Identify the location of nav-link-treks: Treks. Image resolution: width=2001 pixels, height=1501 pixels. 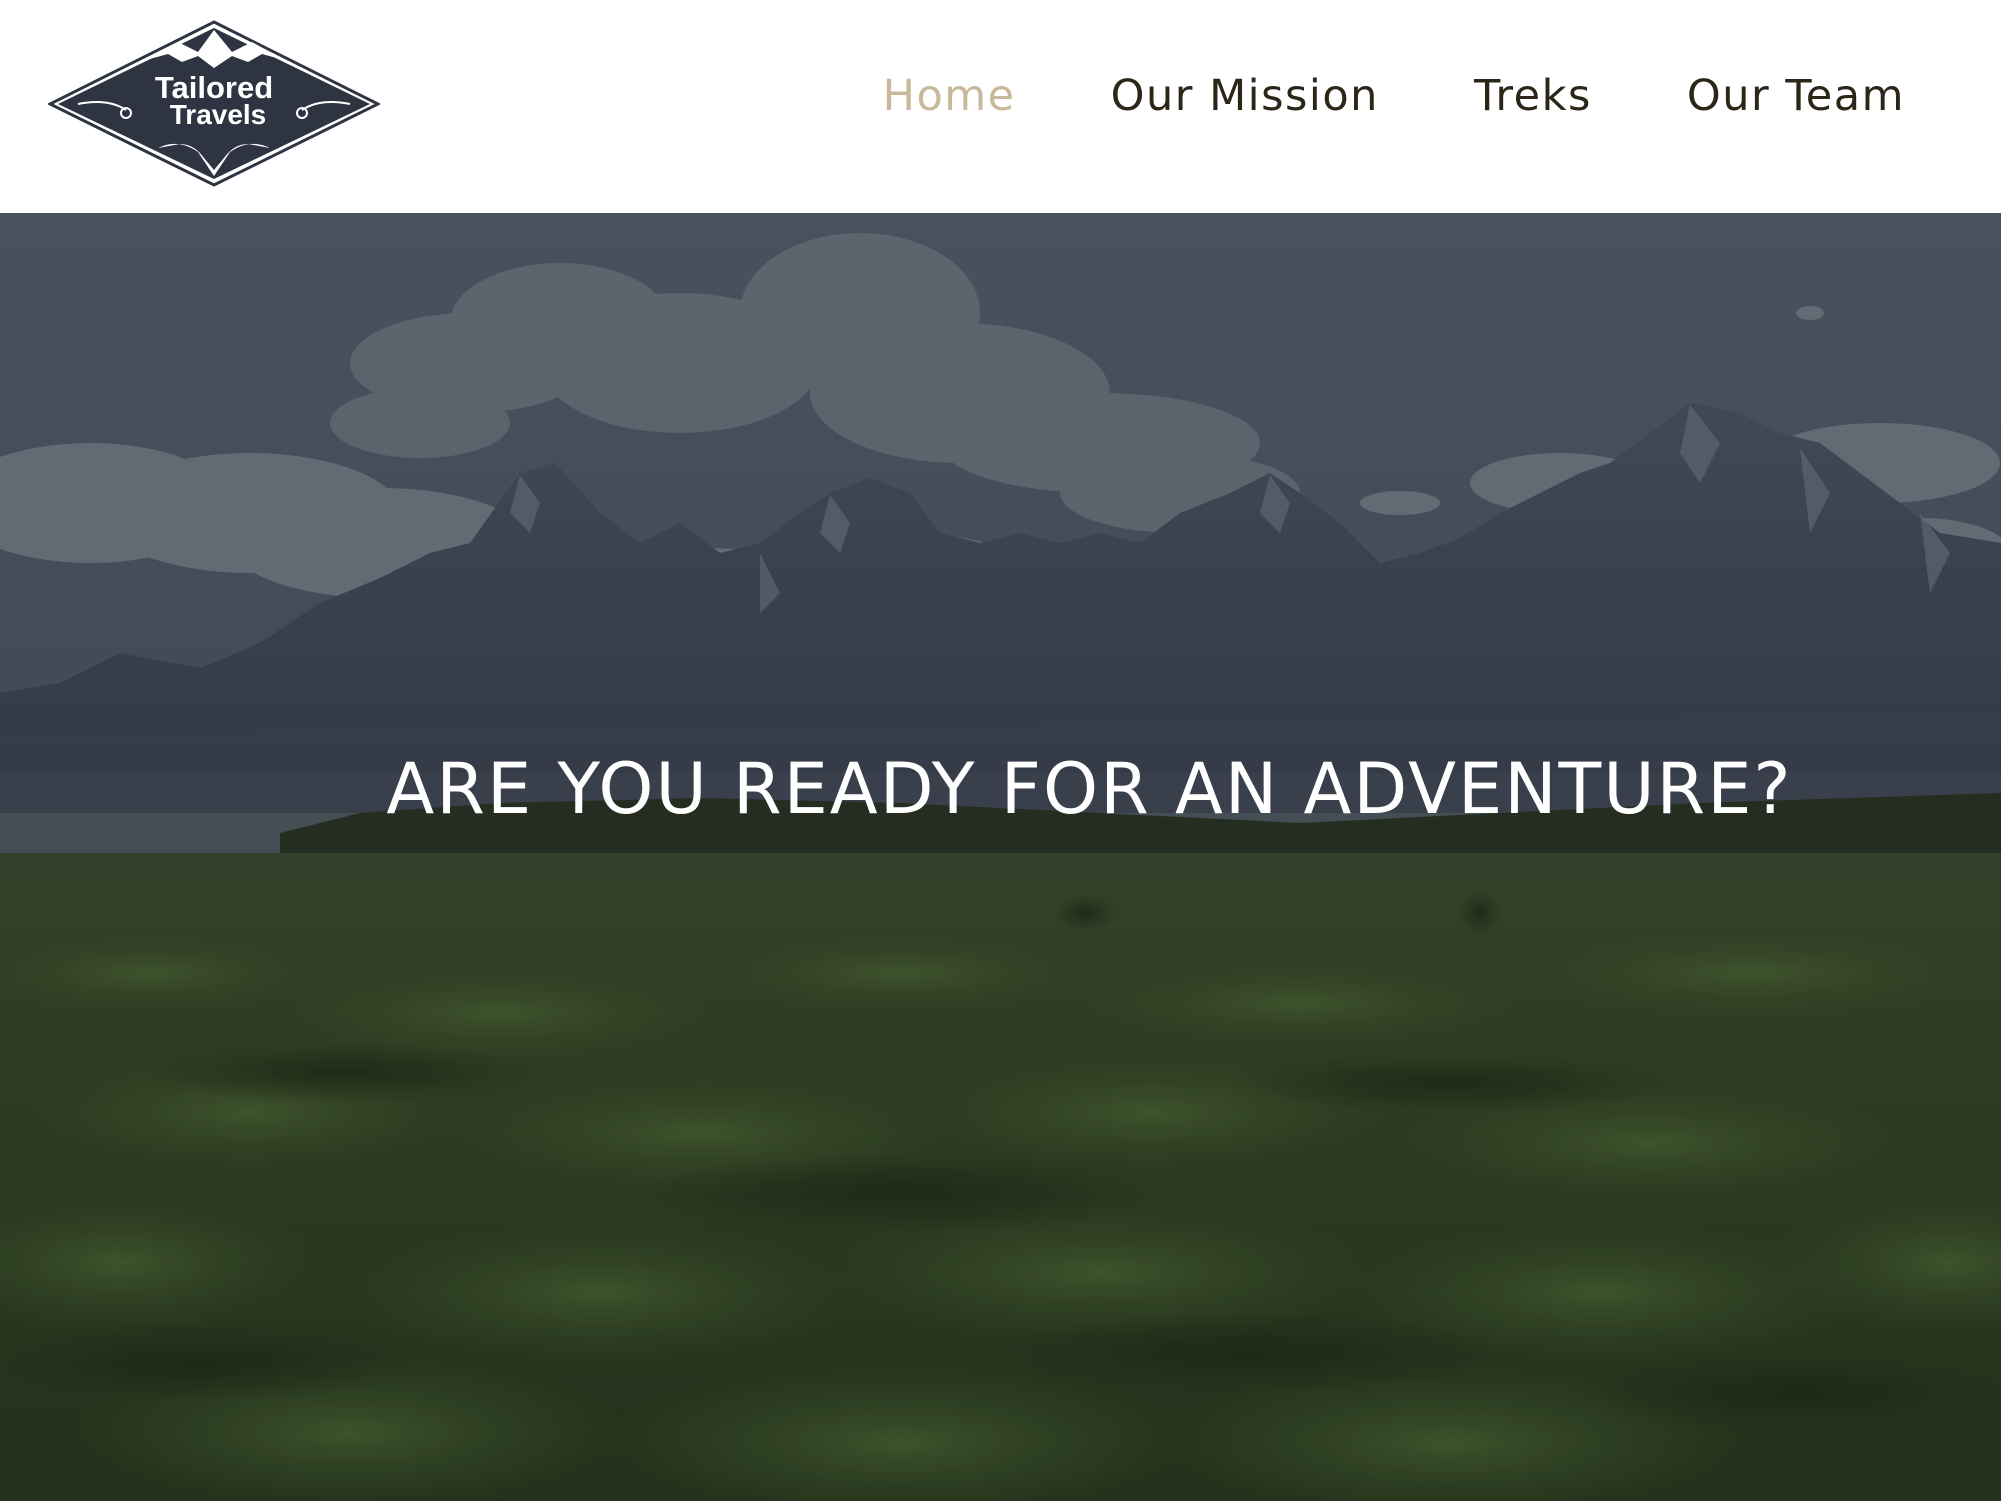
(1533, 96).